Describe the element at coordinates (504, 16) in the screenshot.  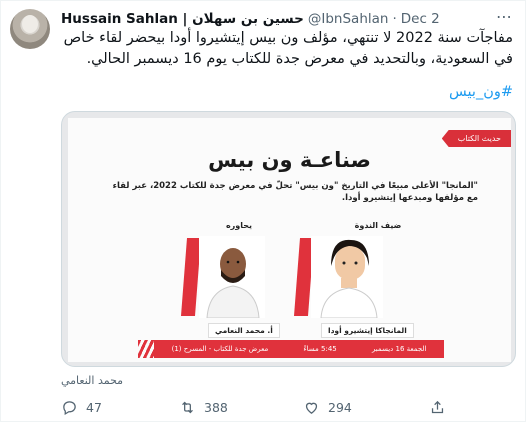
I see `more-horizontal-icon: ⋯` at that location.